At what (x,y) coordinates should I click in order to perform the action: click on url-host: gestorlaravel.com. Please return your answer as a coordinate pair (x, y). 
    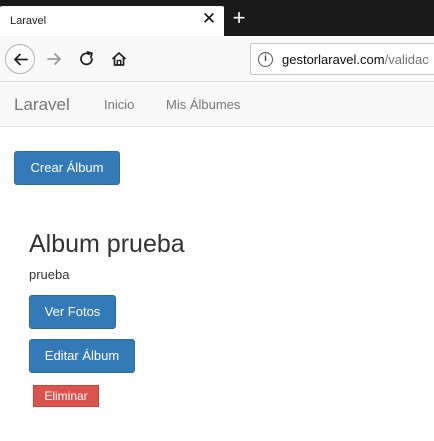
    Looking at the image, I should click on (333, 59).